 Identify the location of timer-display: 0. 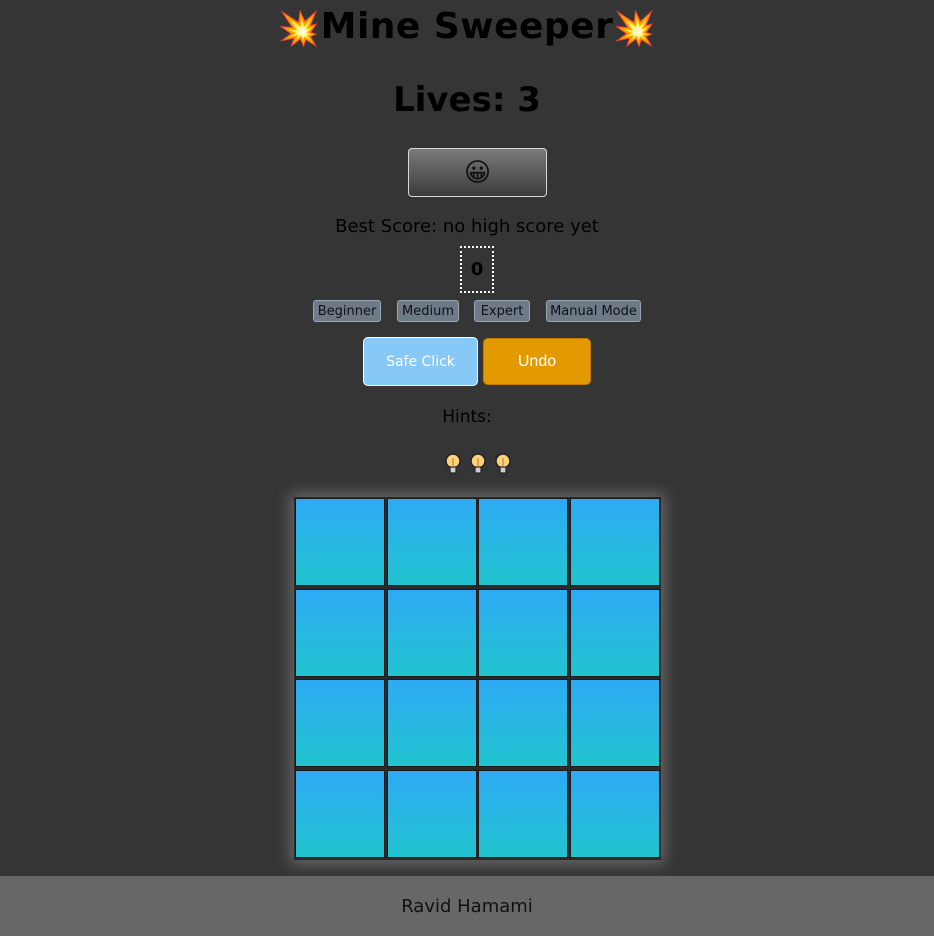
(477, 269).